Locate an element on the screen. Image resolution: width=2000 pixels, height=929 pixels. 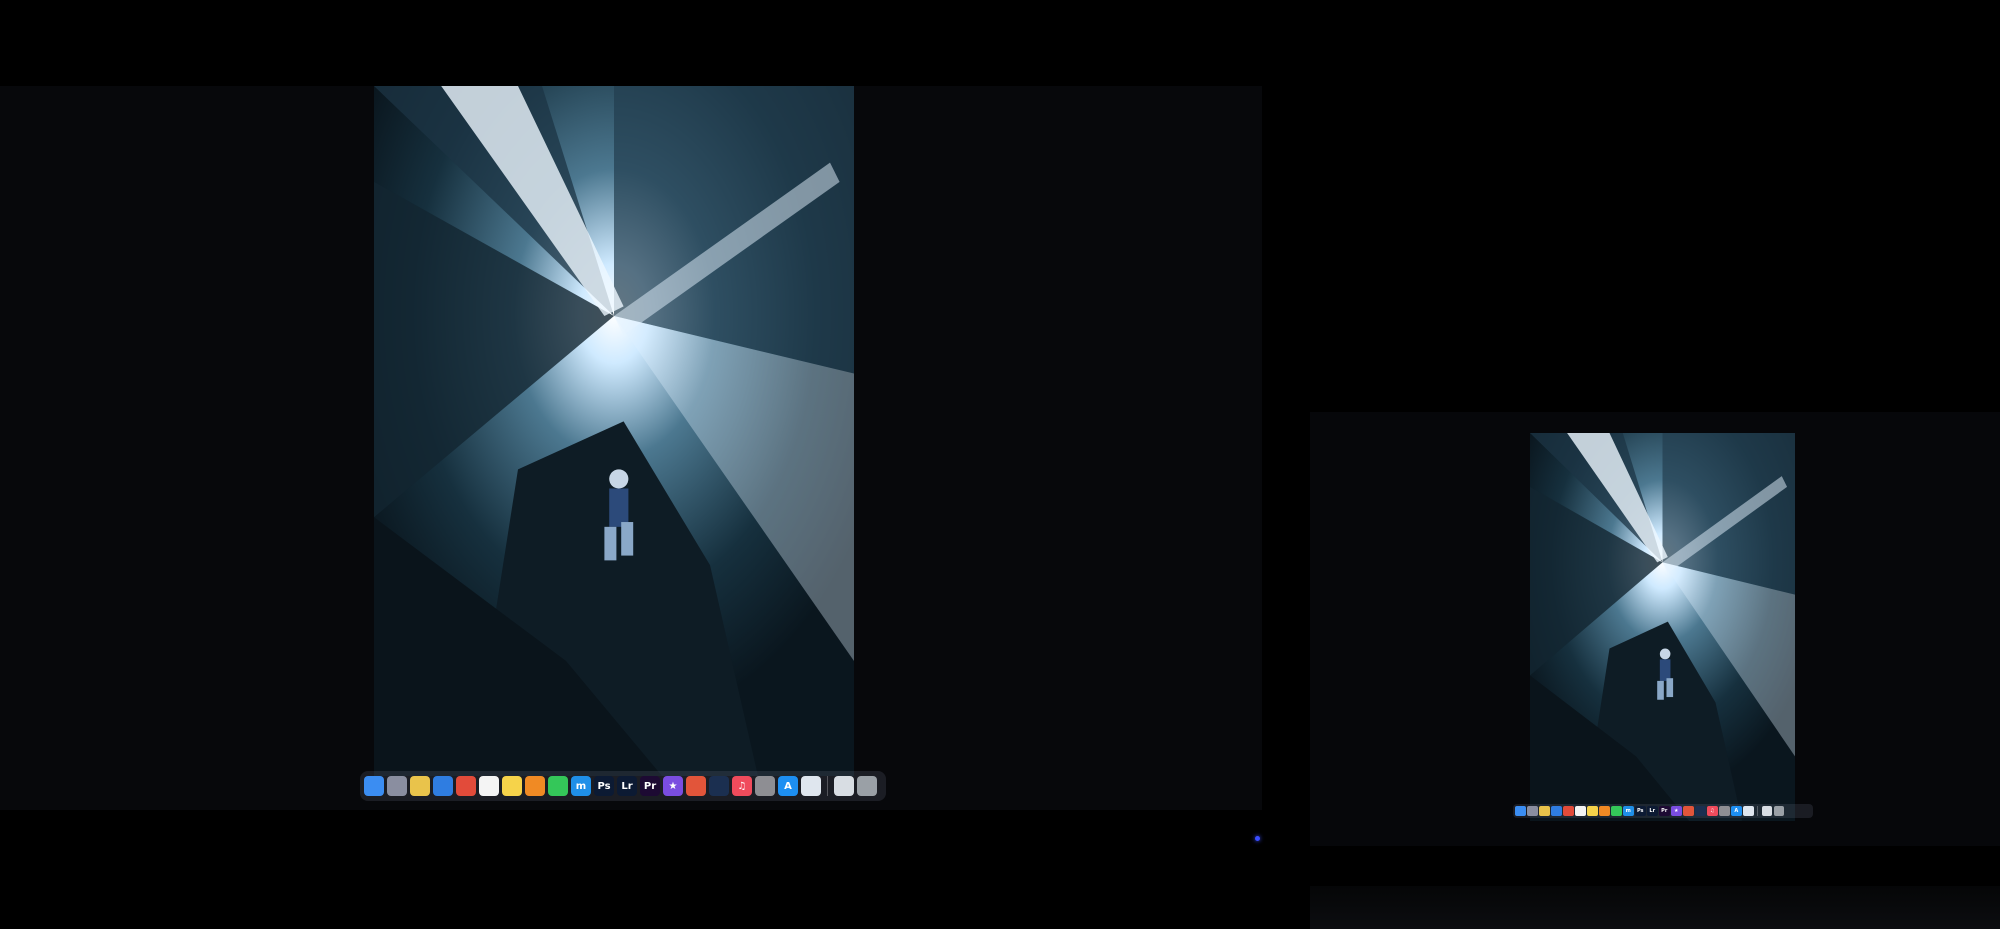
power-indicator-light is located at coordinates (1257, 838).